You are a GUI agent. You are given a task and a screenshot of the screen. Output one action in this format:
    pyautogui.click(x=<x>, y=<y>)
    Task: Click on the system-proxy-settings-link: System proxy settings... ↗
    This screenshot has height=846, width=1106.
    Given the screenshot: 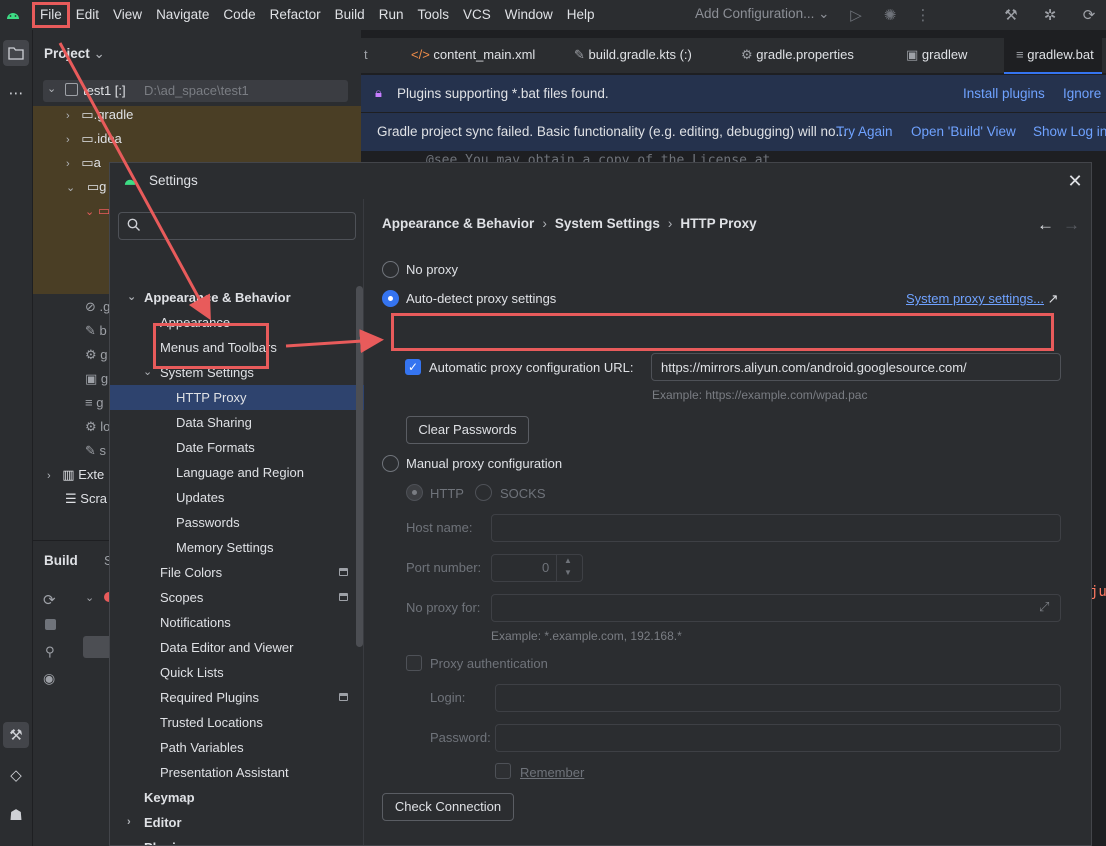 What is the action you would take?
    pyautogui.click(x=982, y=299)
    